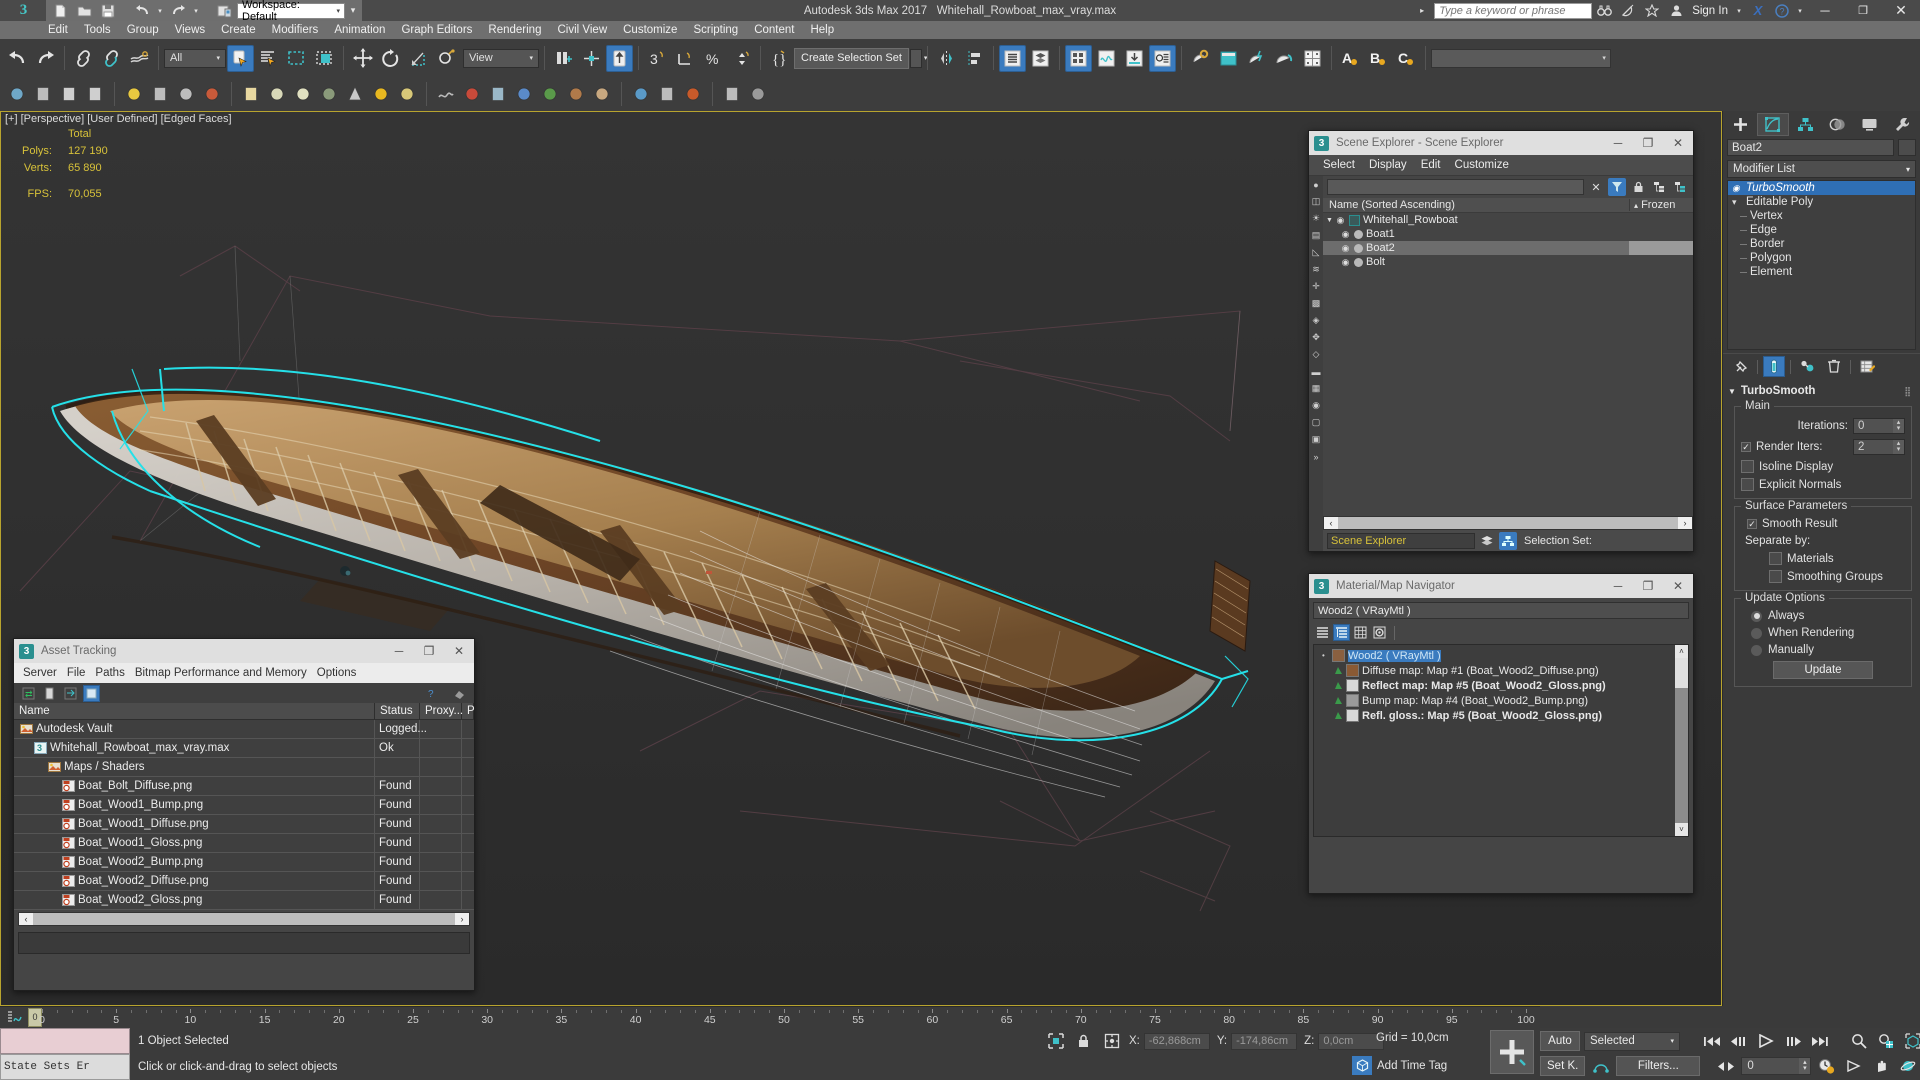 The height and width of the screenshot is (1080, 1920). What do you see at coordinates (277, 94) in the screenshot?
I see `mat-sphere1-icon` at bounding box center [277, 94].